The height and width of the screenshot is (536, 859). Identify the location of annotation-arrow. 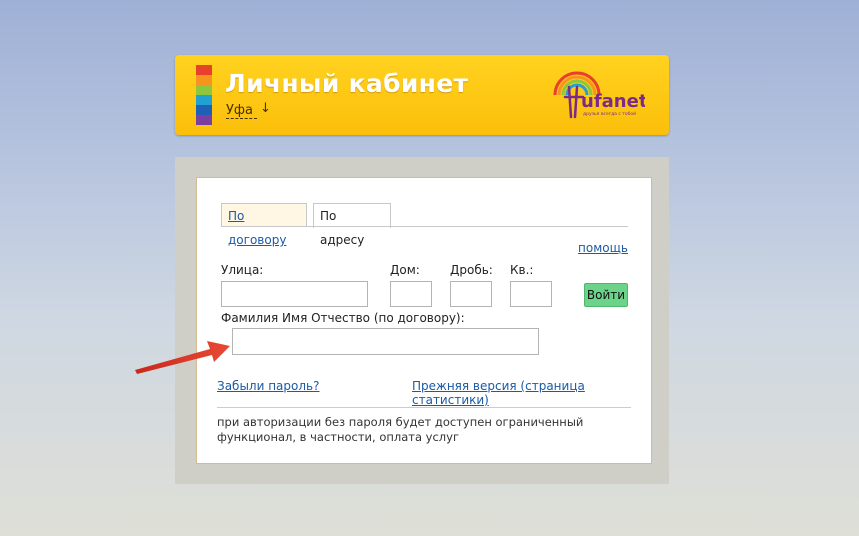
(182, 357).